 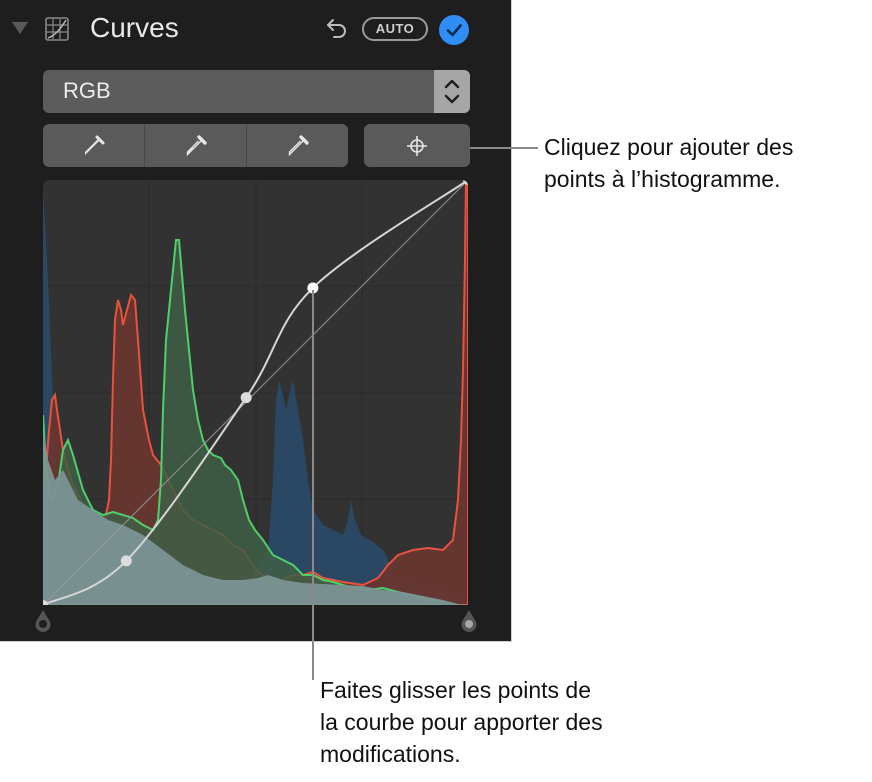 What do you see at coordinates (662, 179) in the screenshot?
I see `callout-line-text: points à l’histogramme.` at bounding box center [662, 179].